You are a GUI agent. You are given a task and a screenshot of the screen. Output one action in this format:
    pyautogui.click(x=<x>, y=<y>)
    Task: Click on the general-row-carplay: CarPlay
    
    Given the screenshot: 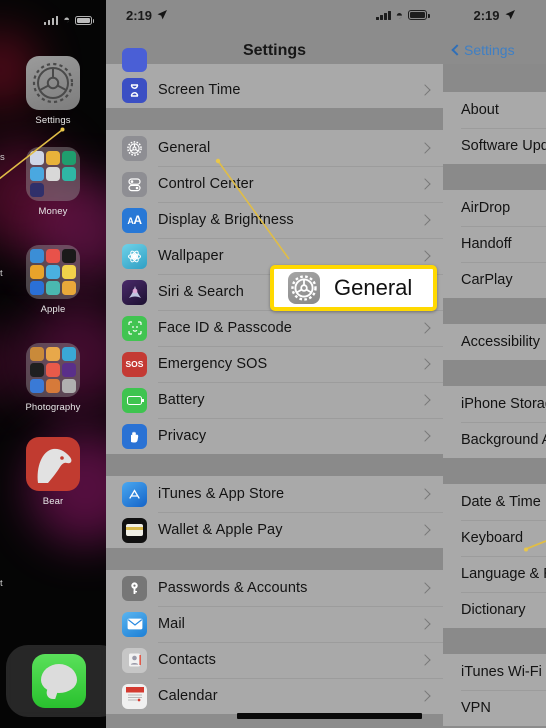 What is the action you would take?
    pyautogui.click(x=494, y=280)
    